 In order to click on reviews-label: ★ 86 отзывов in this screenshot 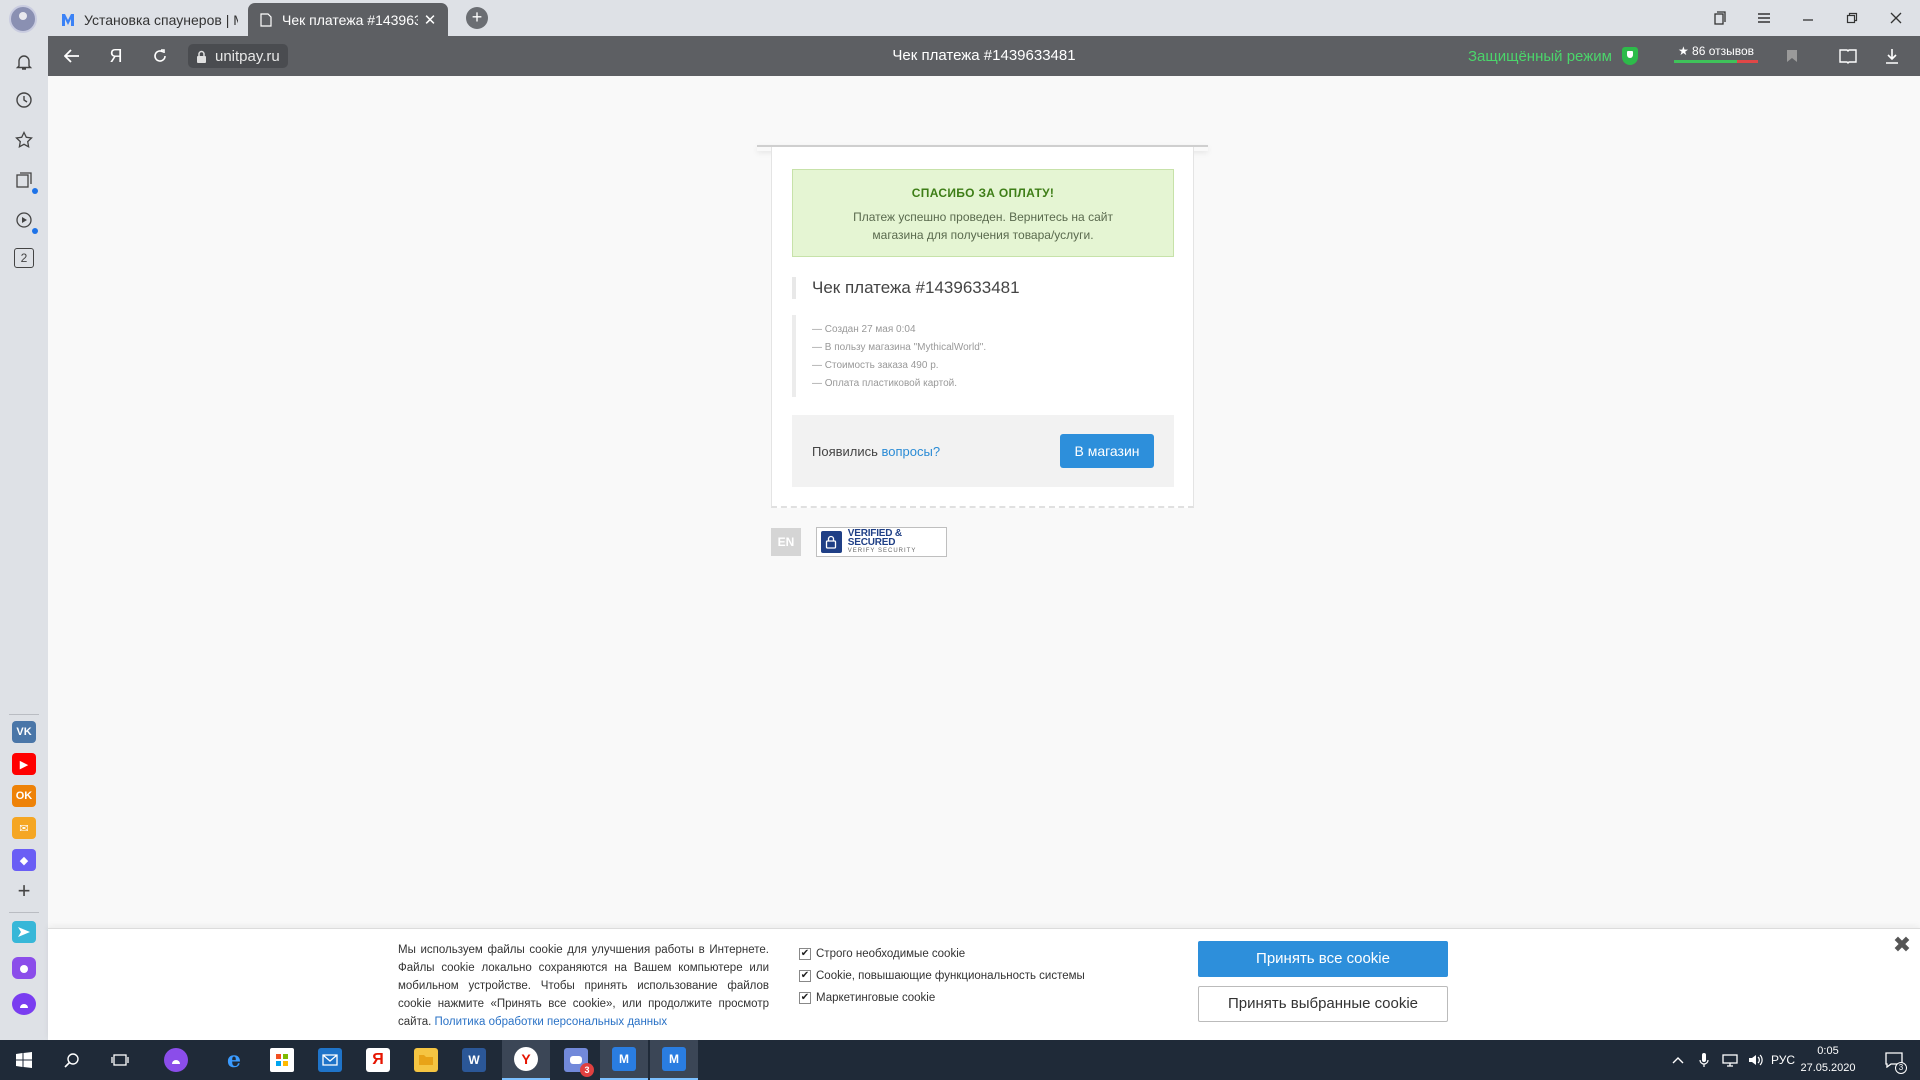, I will do `click(1716, 51)`.